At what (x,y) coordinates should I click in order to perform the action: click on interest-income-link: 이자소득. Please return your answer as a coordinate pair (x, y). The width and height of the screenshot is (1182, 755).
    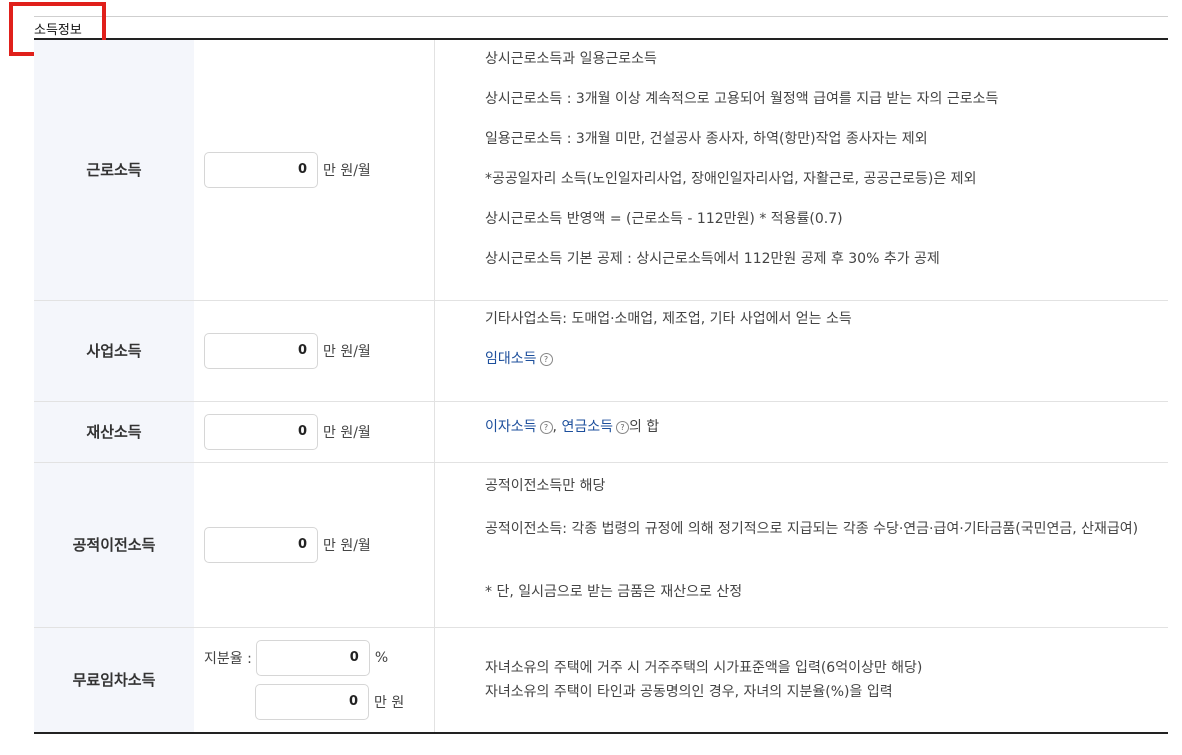
    Looking at the image, I should click on (511, 427).